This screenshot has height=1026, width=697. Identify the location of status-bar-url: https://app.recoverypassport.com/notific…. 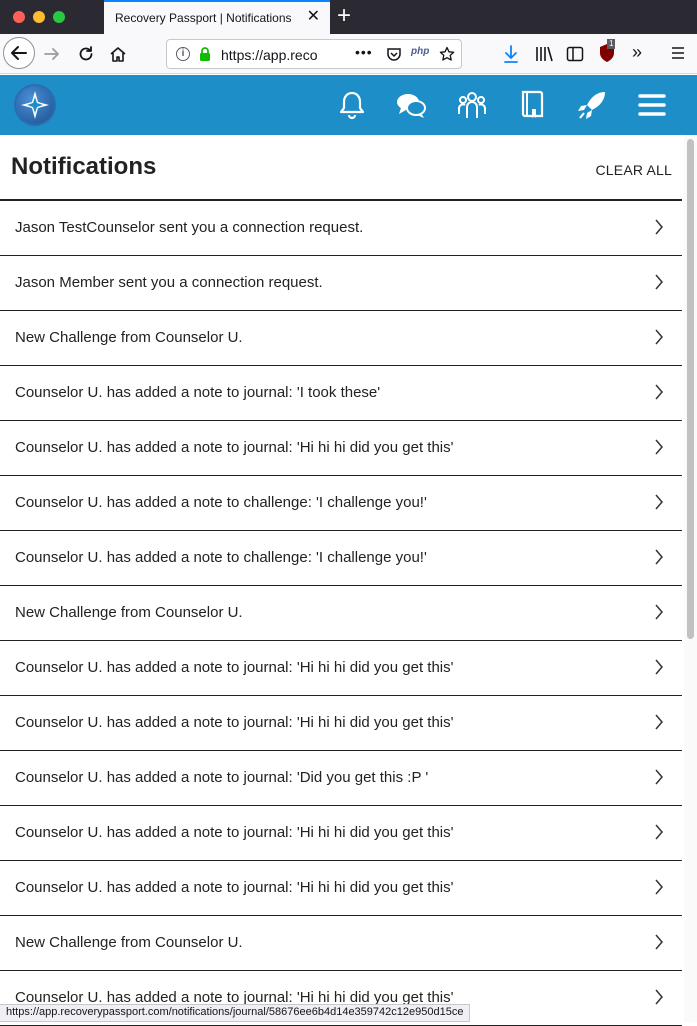
(235, 1013).